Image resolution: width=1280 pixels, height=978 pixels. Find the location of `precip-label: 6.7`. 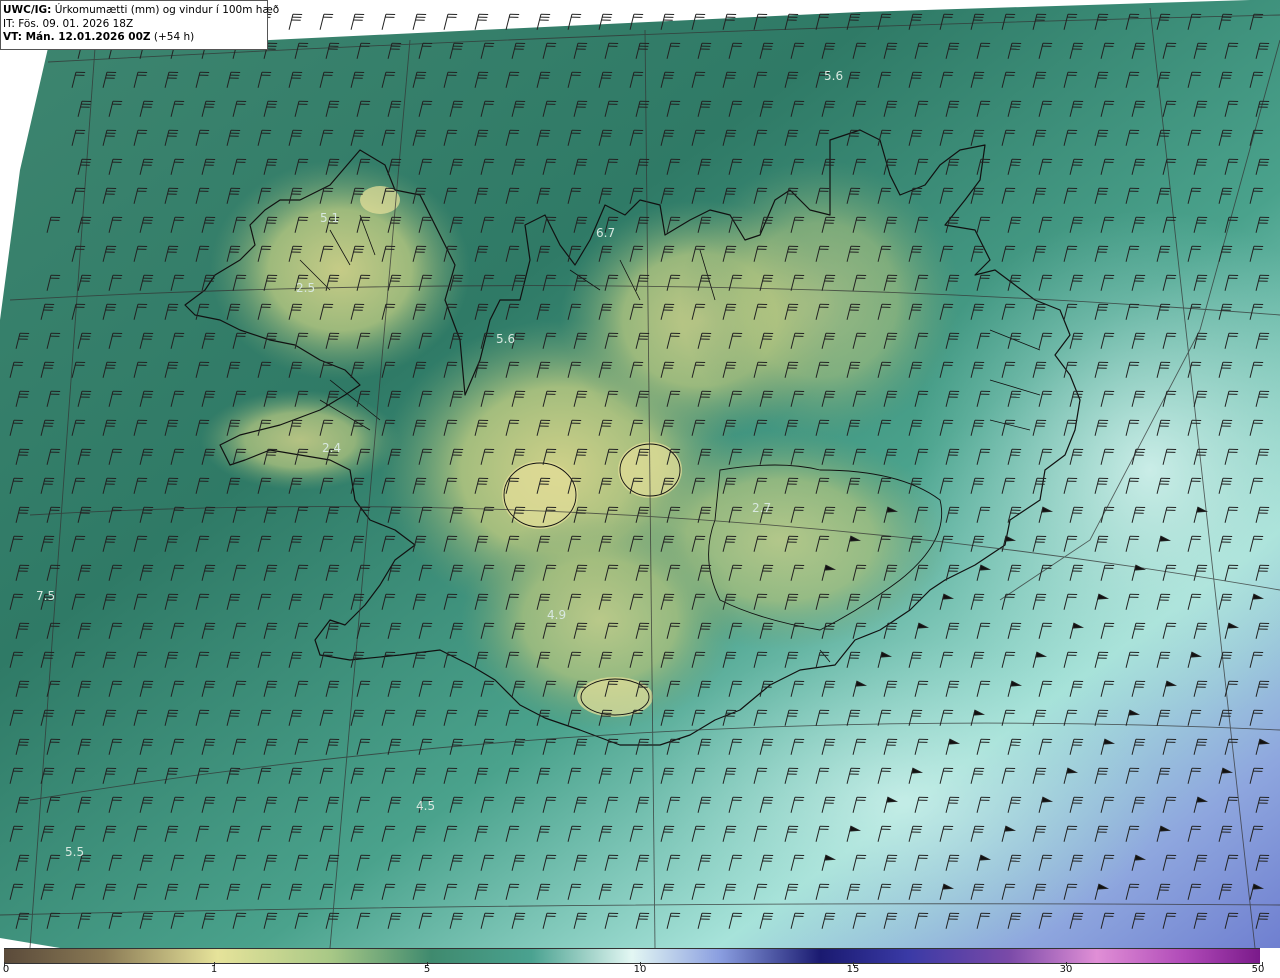

precip-label: 6.7 is located at coordinates (605, 233).